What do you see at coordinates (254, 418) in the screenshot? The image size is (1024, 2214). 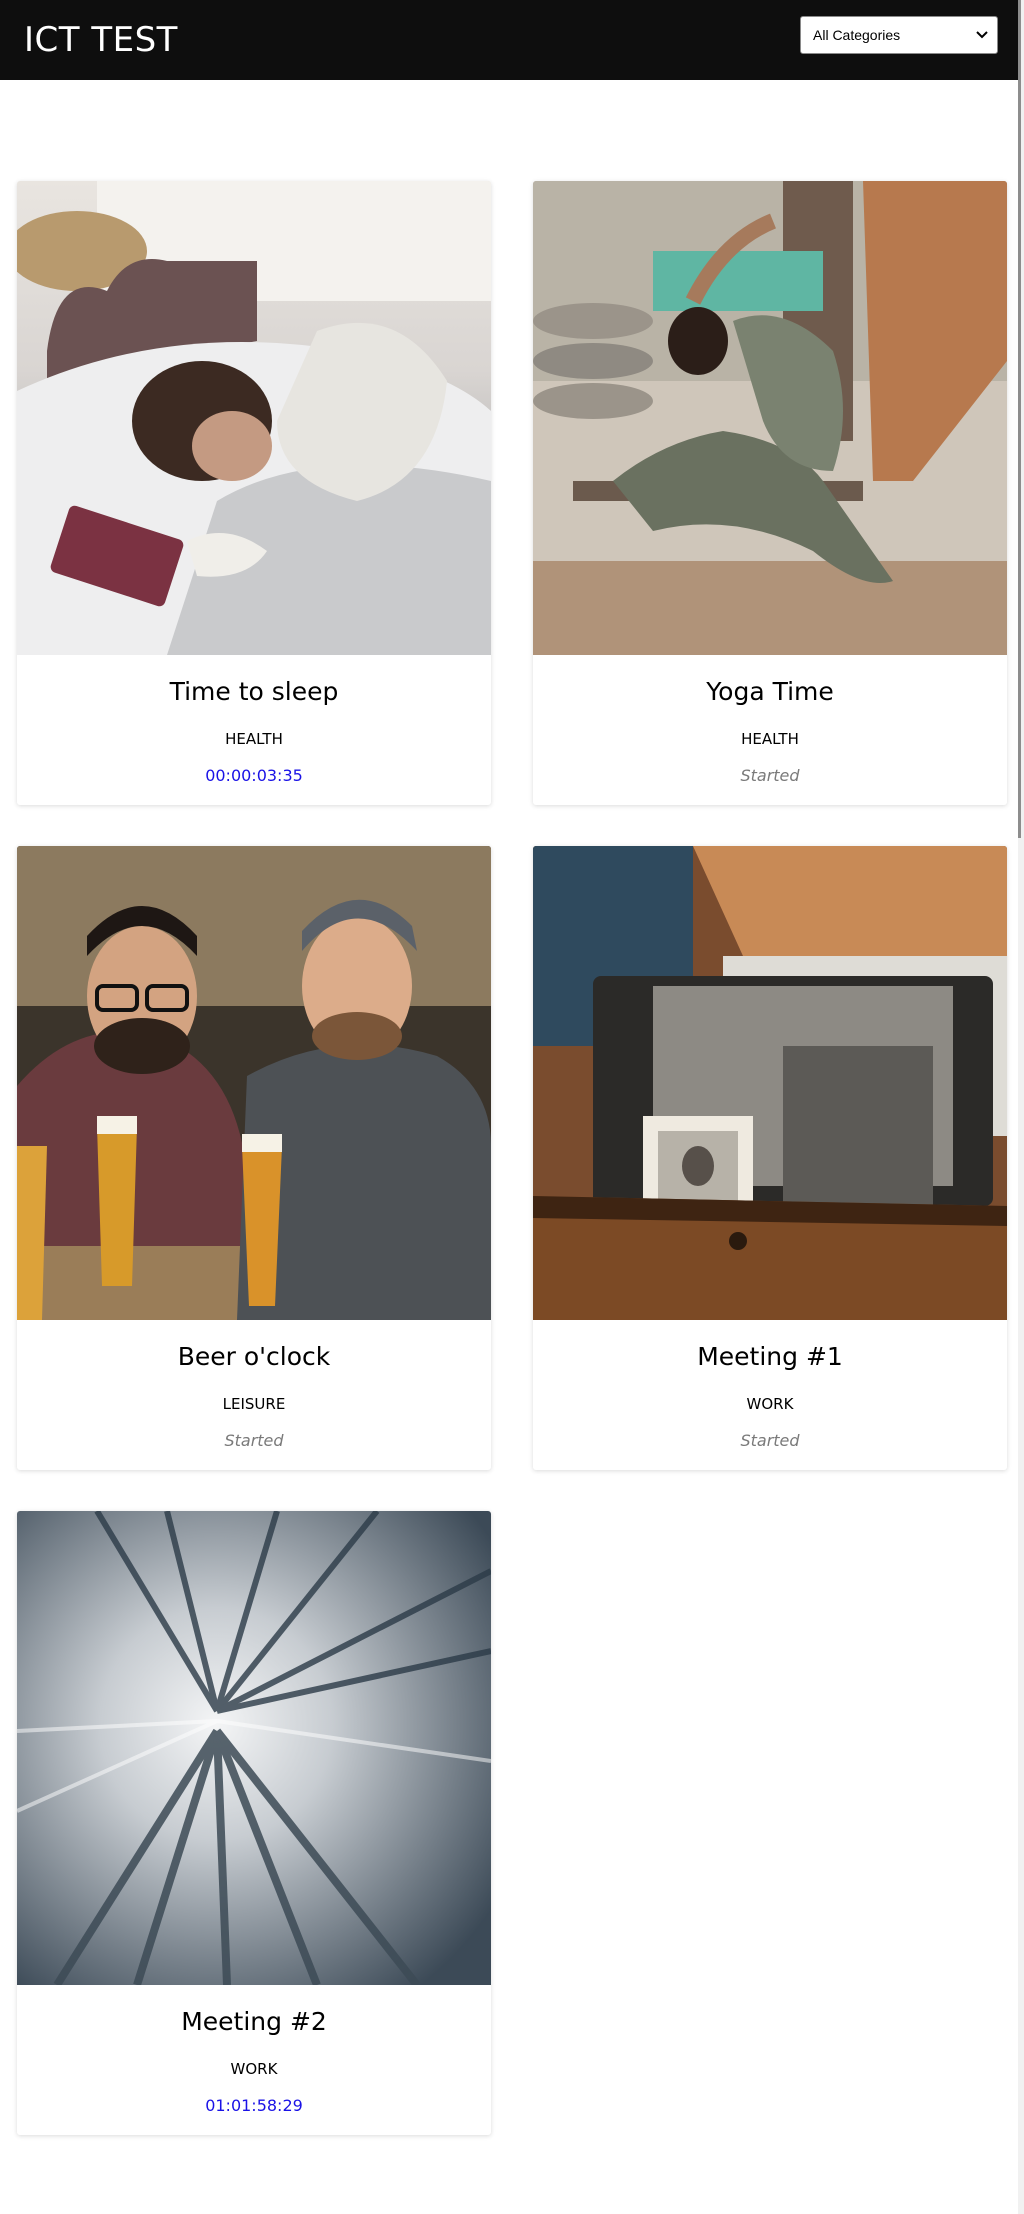 I see `woman-sleeping-photo` at bounding box center [254, 418].